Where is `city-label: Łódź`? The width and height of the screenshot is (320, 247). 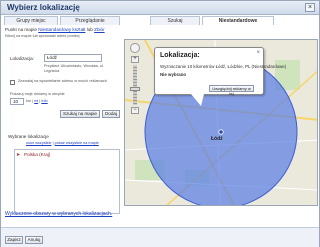 city-label: Łódź is located at coordinates (217, 139).